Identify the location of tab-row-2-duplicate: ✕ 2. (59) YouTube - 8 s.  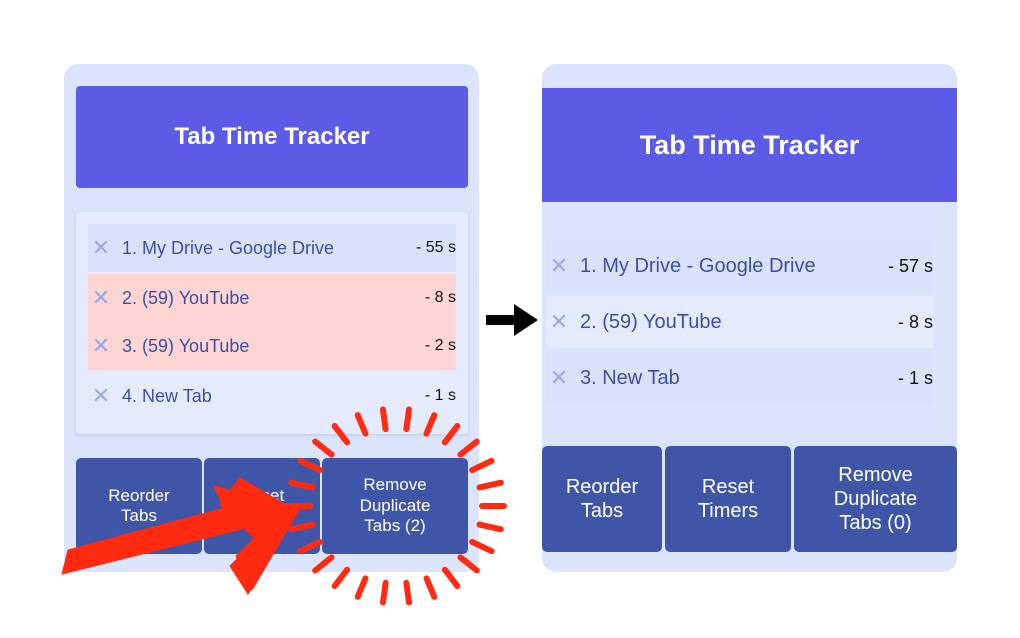
(272, 298).